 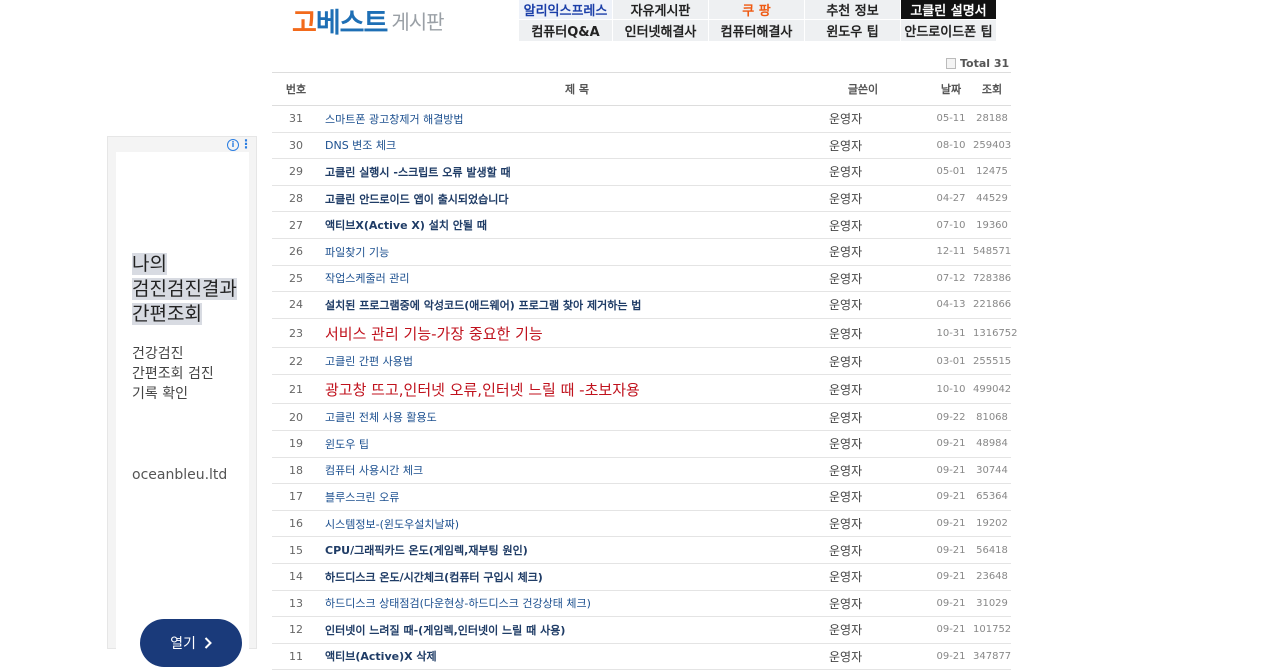 I want to click on post-date: 12-11, so click(x=951, y=252).